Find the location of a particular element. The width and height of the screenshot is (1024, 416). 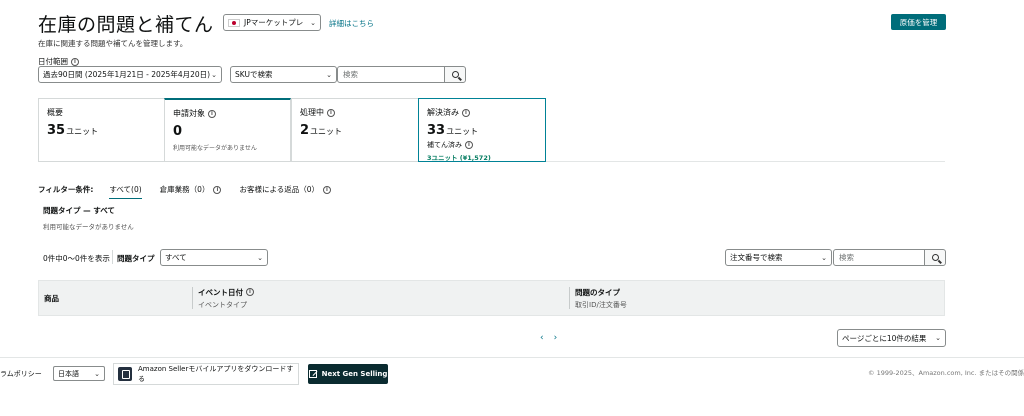

card-label: 処理中 i is located at coordinates (355, 112).